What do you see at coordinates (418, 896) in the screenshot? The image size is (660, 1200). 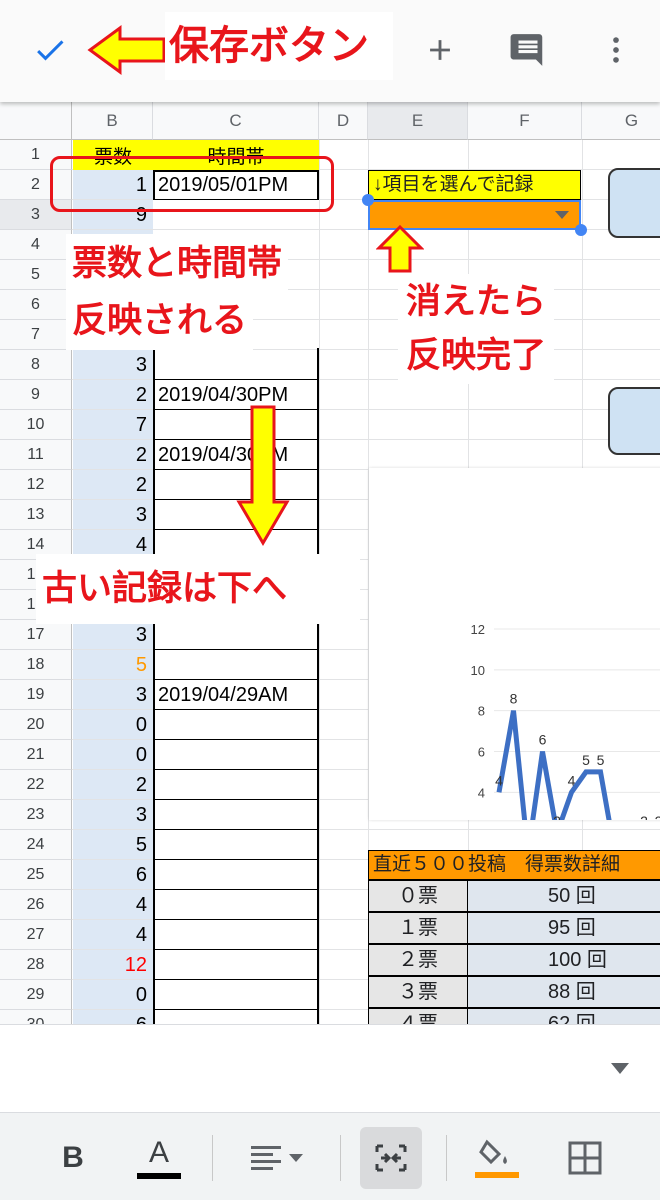 I see `detail-label-cell: ０票` at bounding box center [418, 896].